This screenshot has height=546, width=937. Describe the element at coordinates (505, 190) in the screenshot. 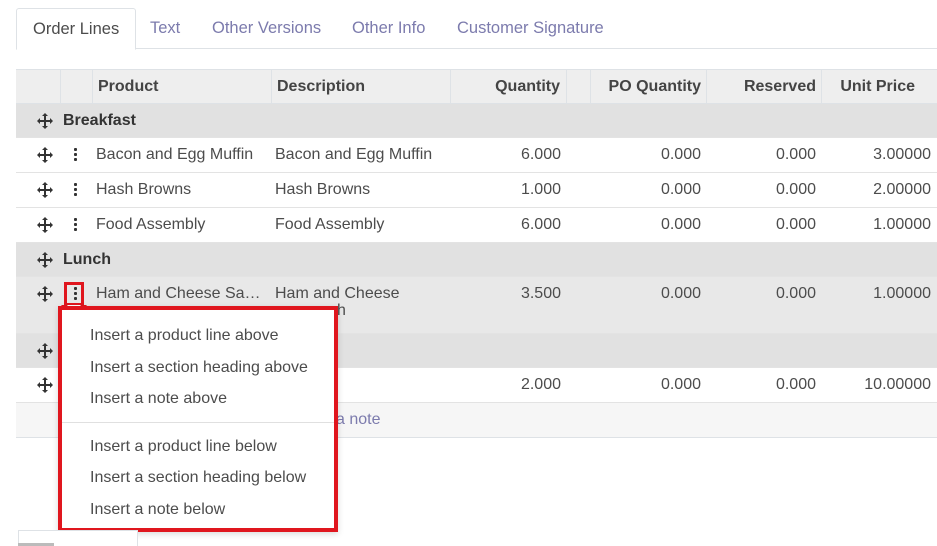

I see `cell-quantity: 1.000` at that location.